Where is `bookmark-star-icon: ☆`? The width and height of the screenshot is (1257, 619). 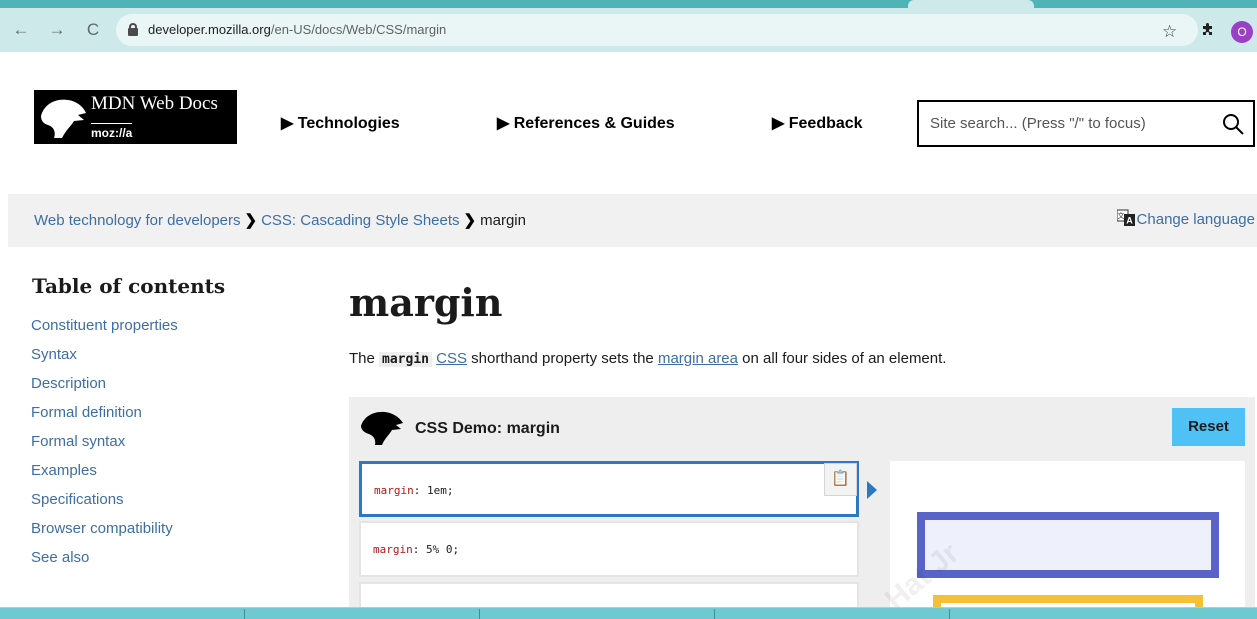
bookmark-star-icon: ☆ is located at coordinates (1169, 32).